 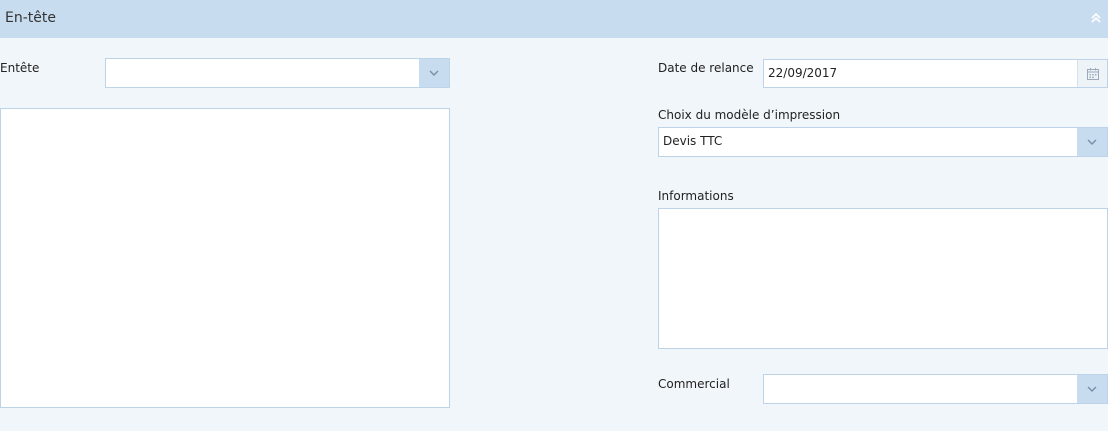 What do you see at coordinates (1096, 18) in the screenshot?
I see `collapse-icon` at bounding box center [1096, 18].